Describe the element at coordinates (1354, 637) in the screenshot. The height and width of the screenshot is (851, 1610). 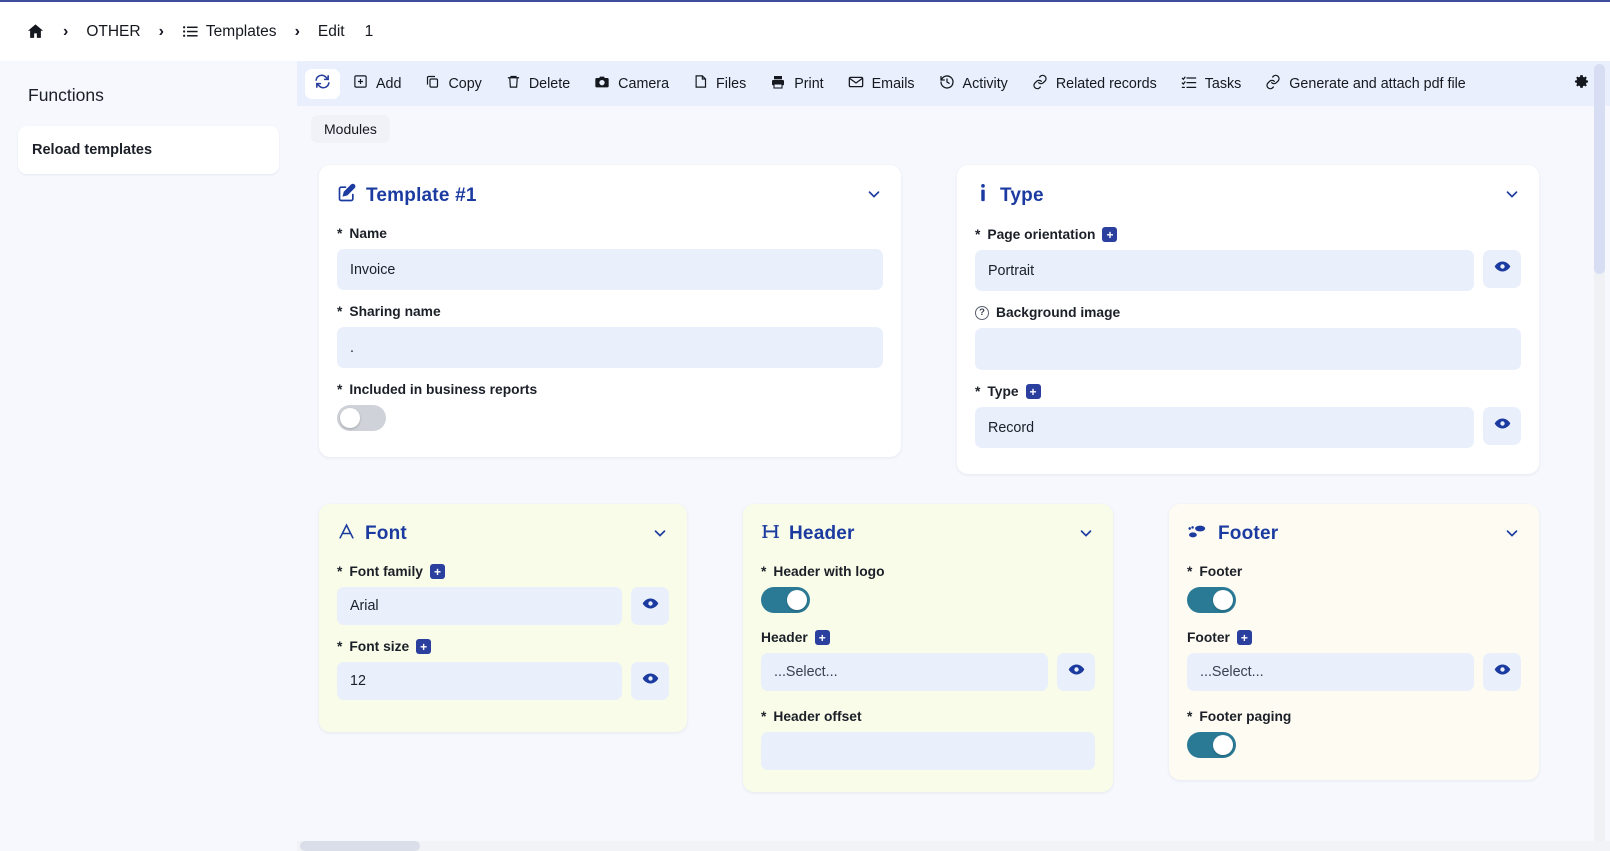
I see `field-footer-select-label: Footer +` at that location.